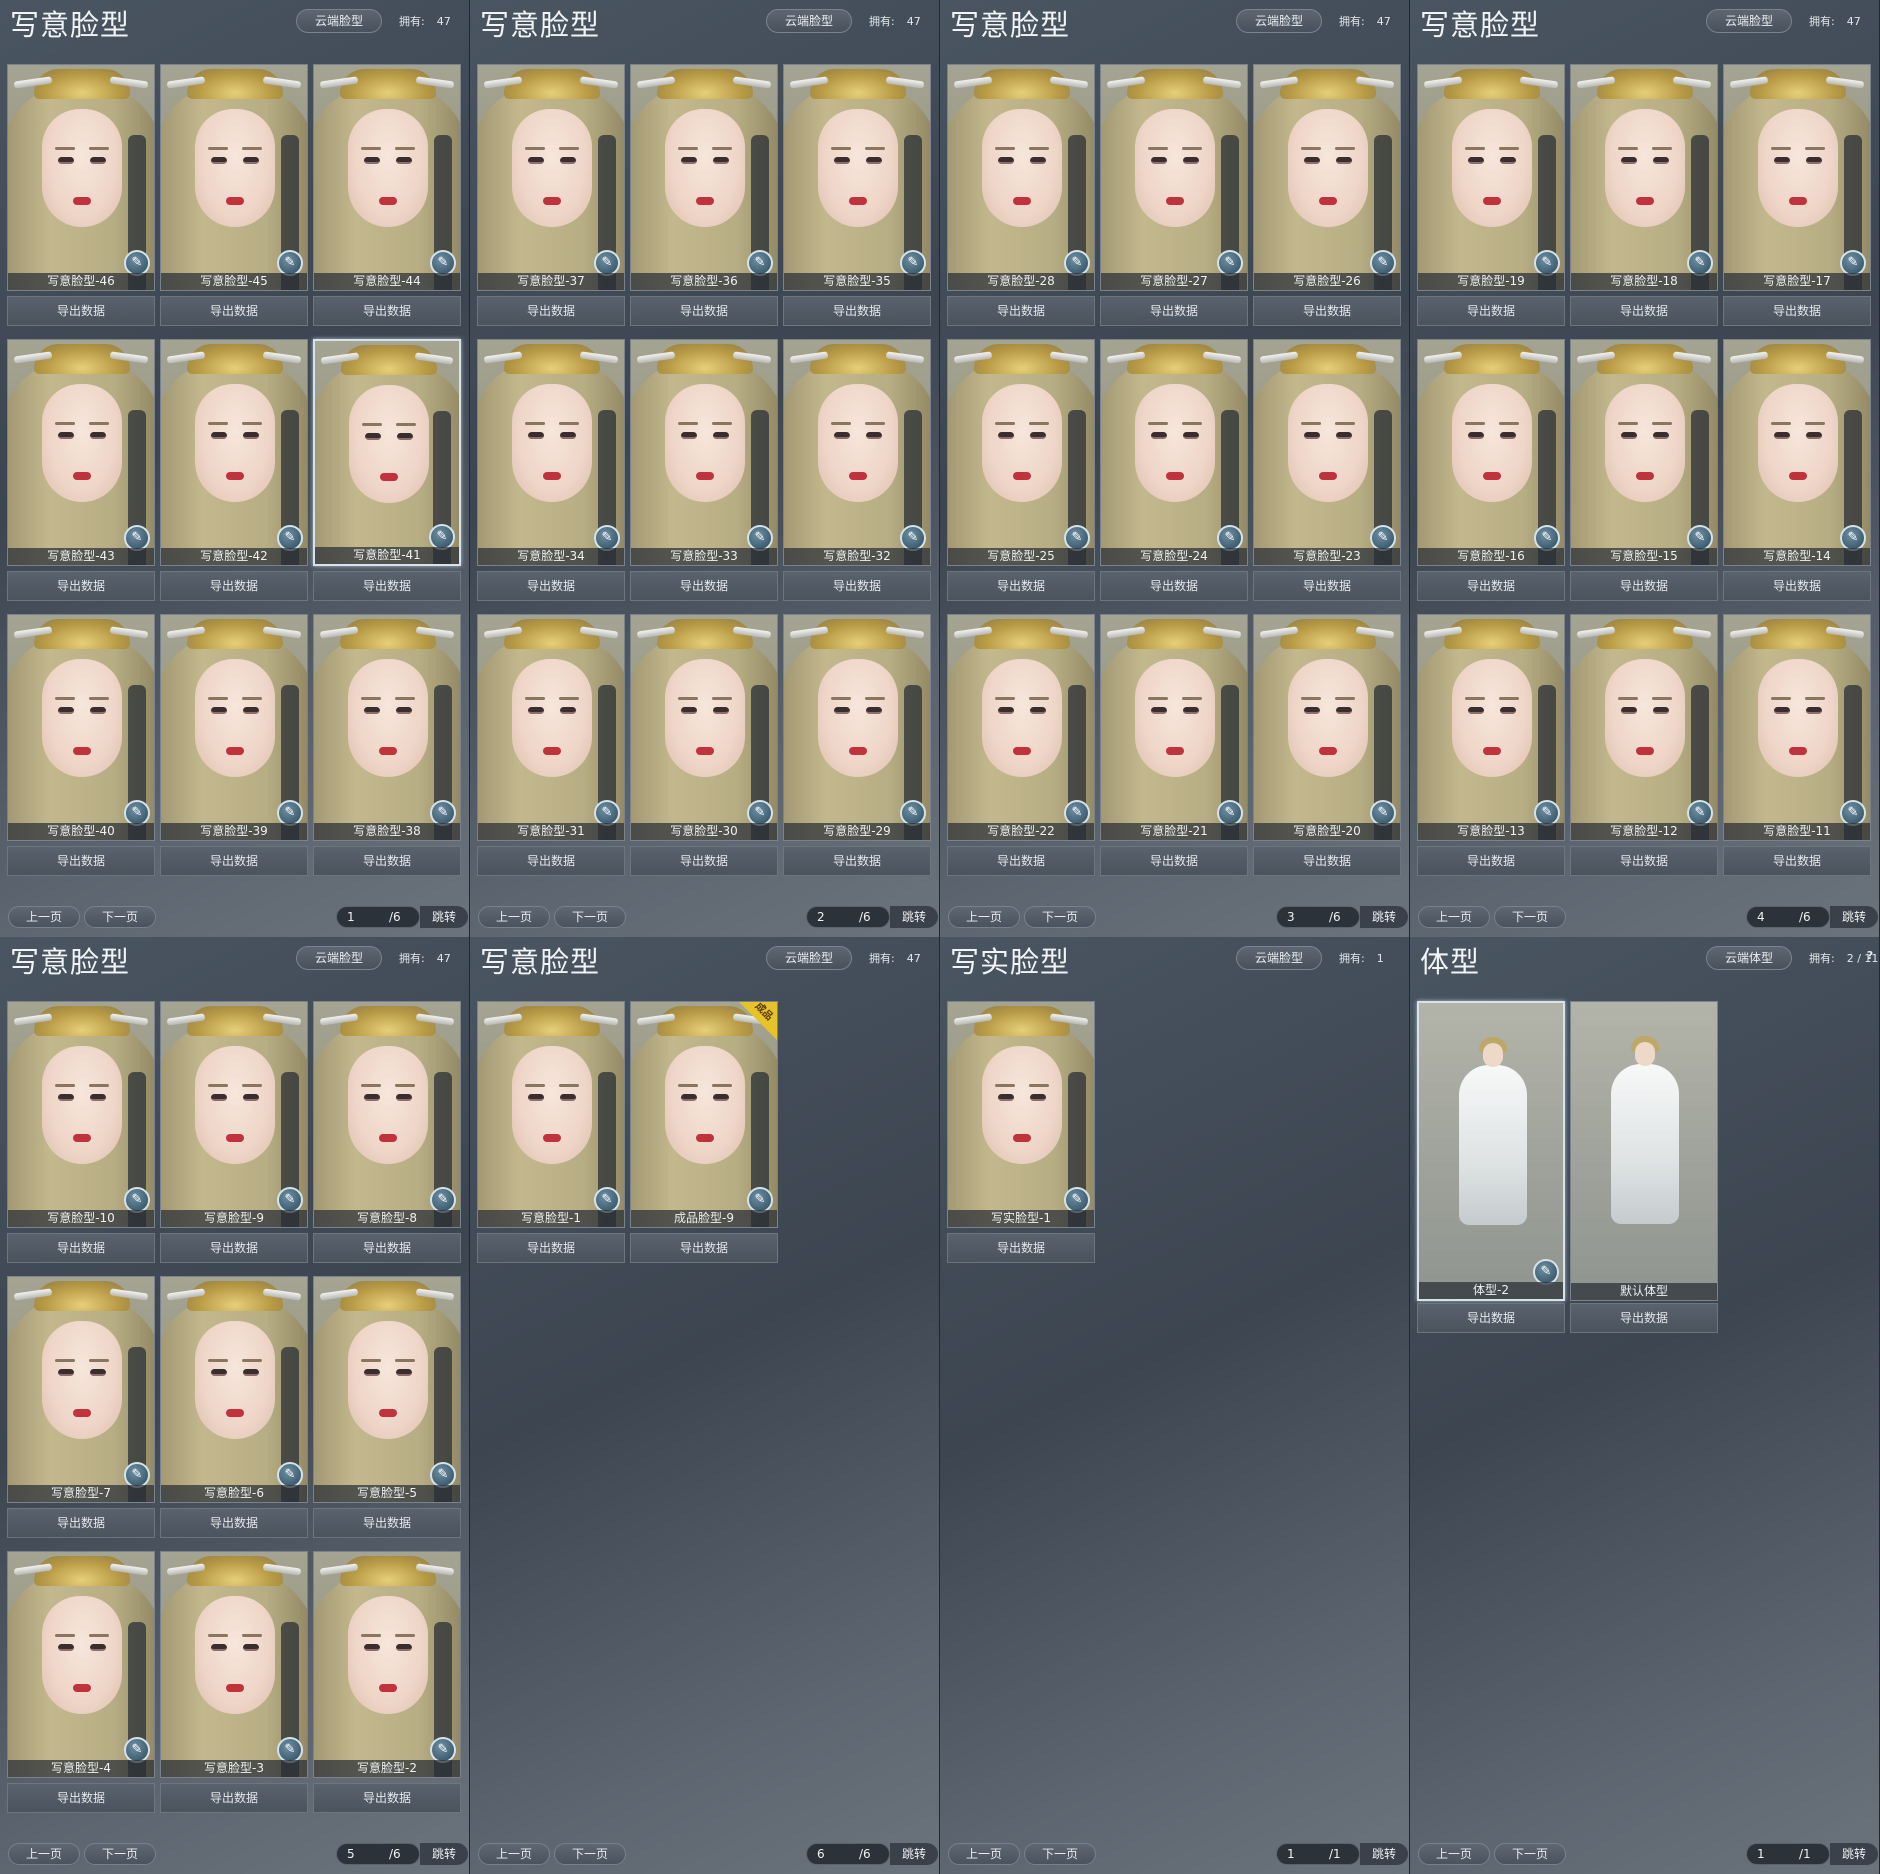 The image size is (1880, 1874). What do you see at coordinates (387, 178) in the screenshot?
I see `preset-card: ✎ 写意脸型-44` at bounding box center [387, 178].